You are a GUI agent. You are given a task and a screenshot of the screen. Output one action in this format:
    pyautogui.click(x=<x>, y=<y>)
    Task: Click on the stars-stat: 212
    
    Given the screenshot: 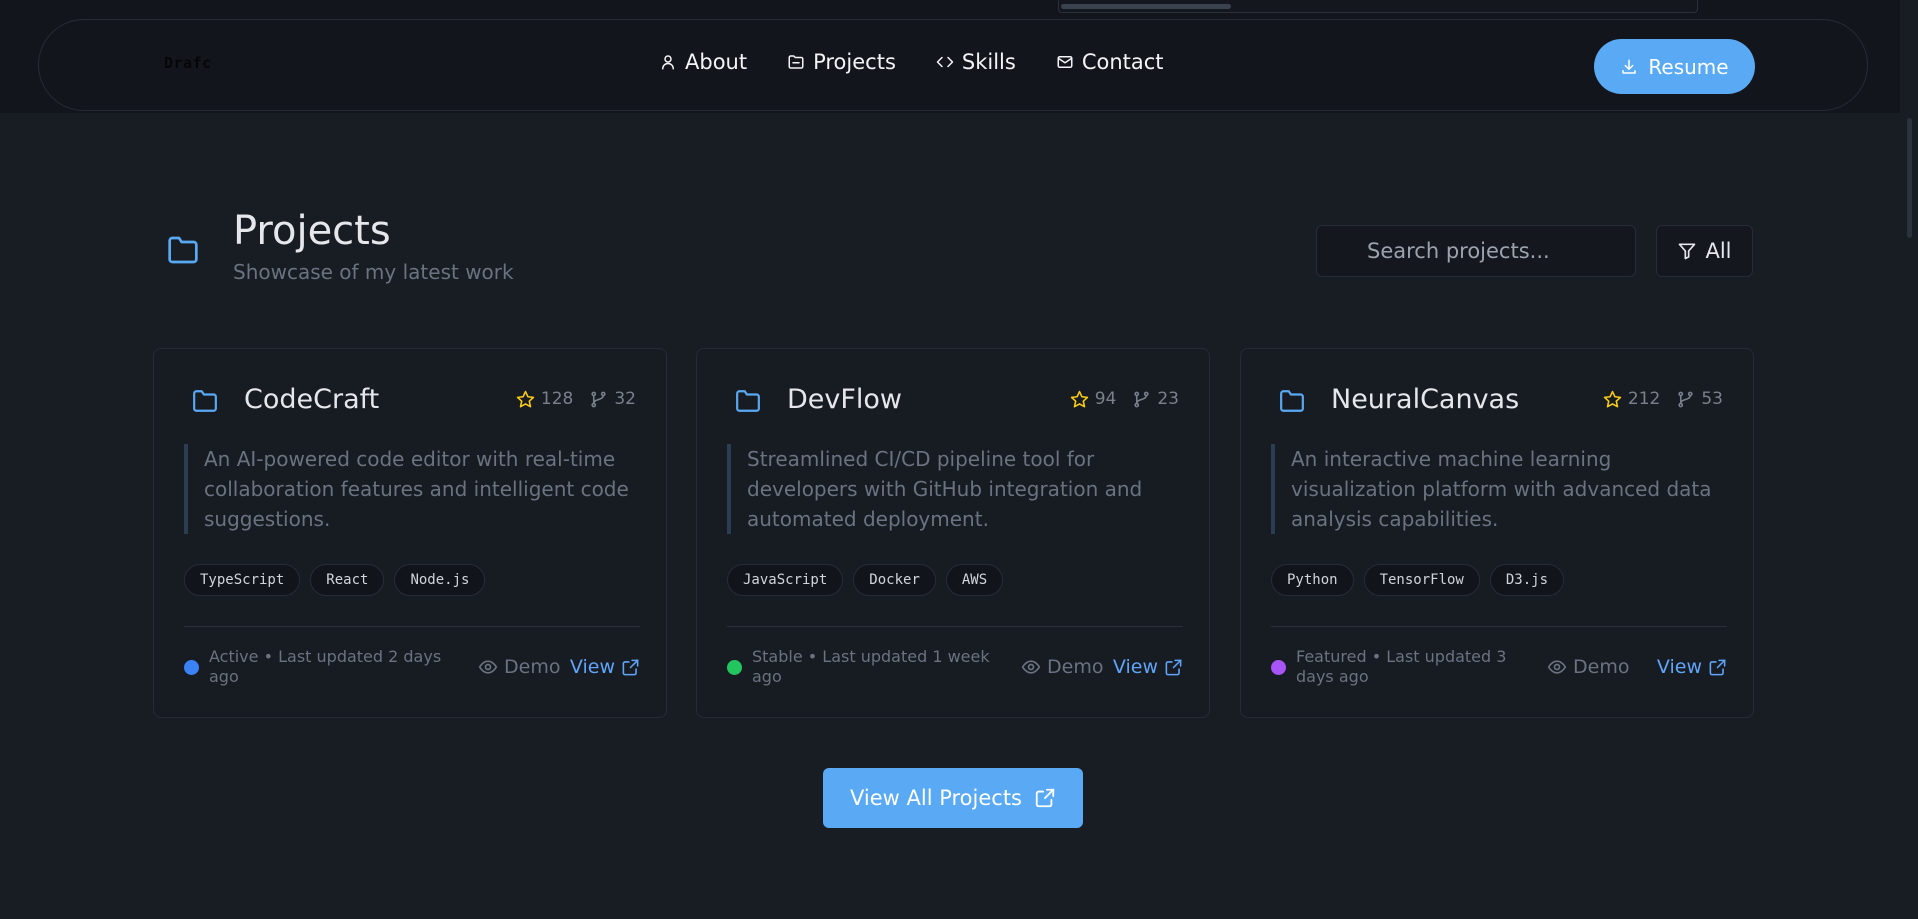 What is the action you would take?
    pyautogui.click(x=1631, y=399)
    